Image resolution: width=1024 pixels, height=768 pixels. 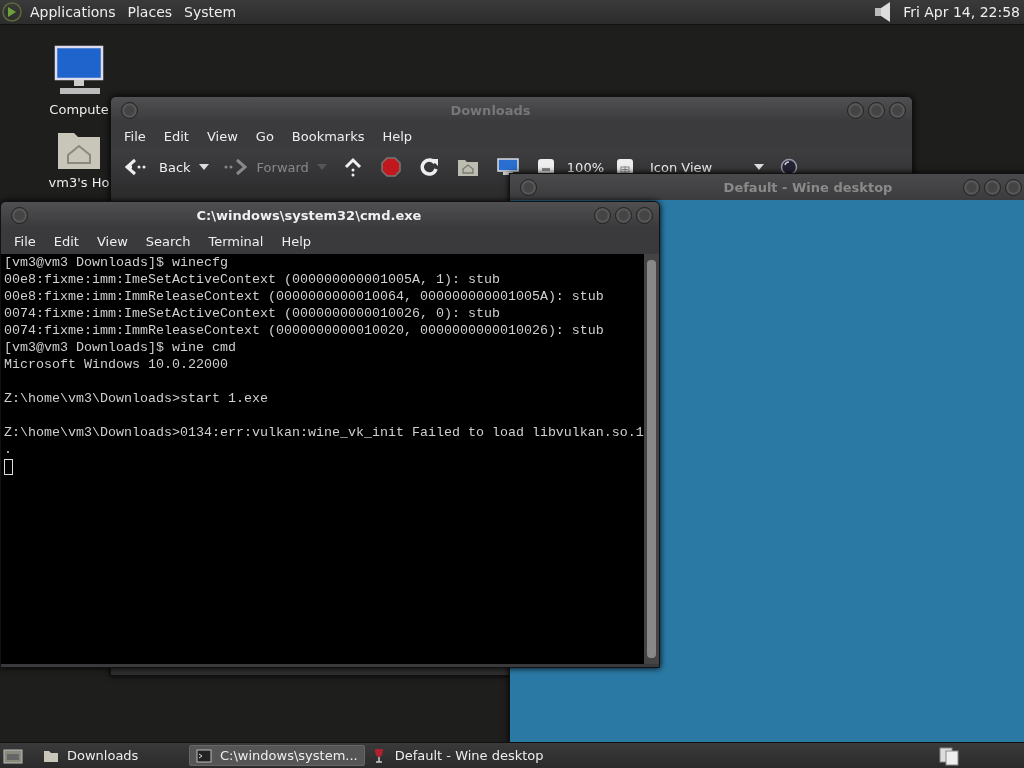 What do you see at coordinates (457, 755) in the screenshot?
I see `taskbar-button: Default - Wine desktop` at bounding box center [457, 755].